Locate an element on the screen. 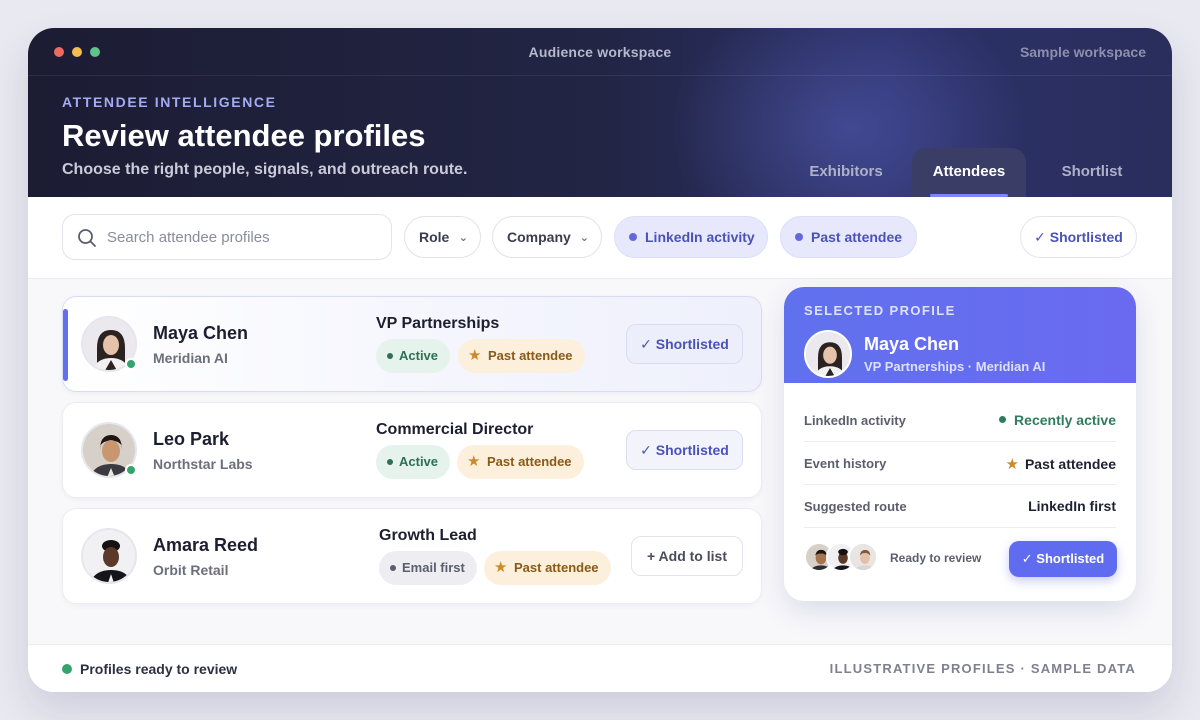 Image resolution: width=1200 pixels, height=720 pixels. linkedin-activity-filter-label: LinkedIn activity is located at coordinates (700, 237).